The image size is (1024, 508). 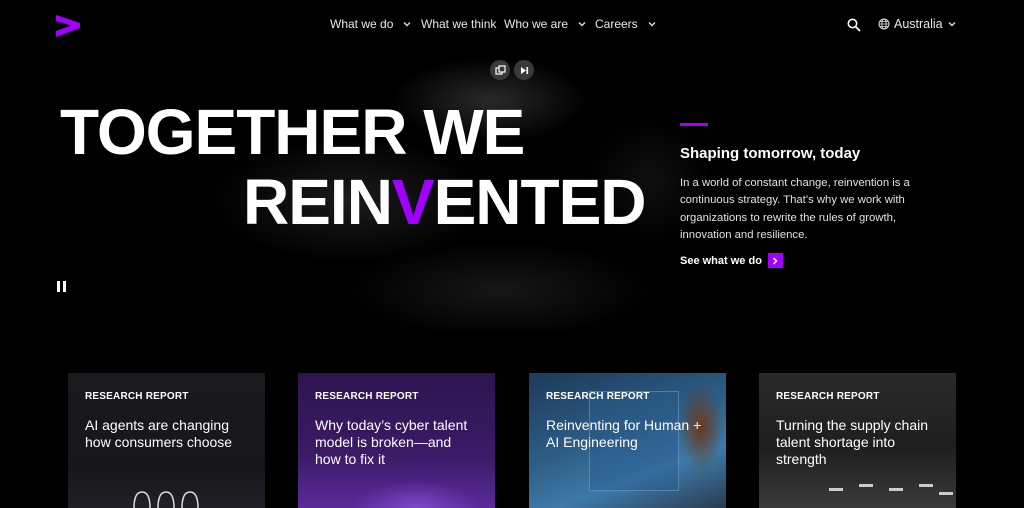 I want to click on headline-part: REIN, so click(x=318, y=202).